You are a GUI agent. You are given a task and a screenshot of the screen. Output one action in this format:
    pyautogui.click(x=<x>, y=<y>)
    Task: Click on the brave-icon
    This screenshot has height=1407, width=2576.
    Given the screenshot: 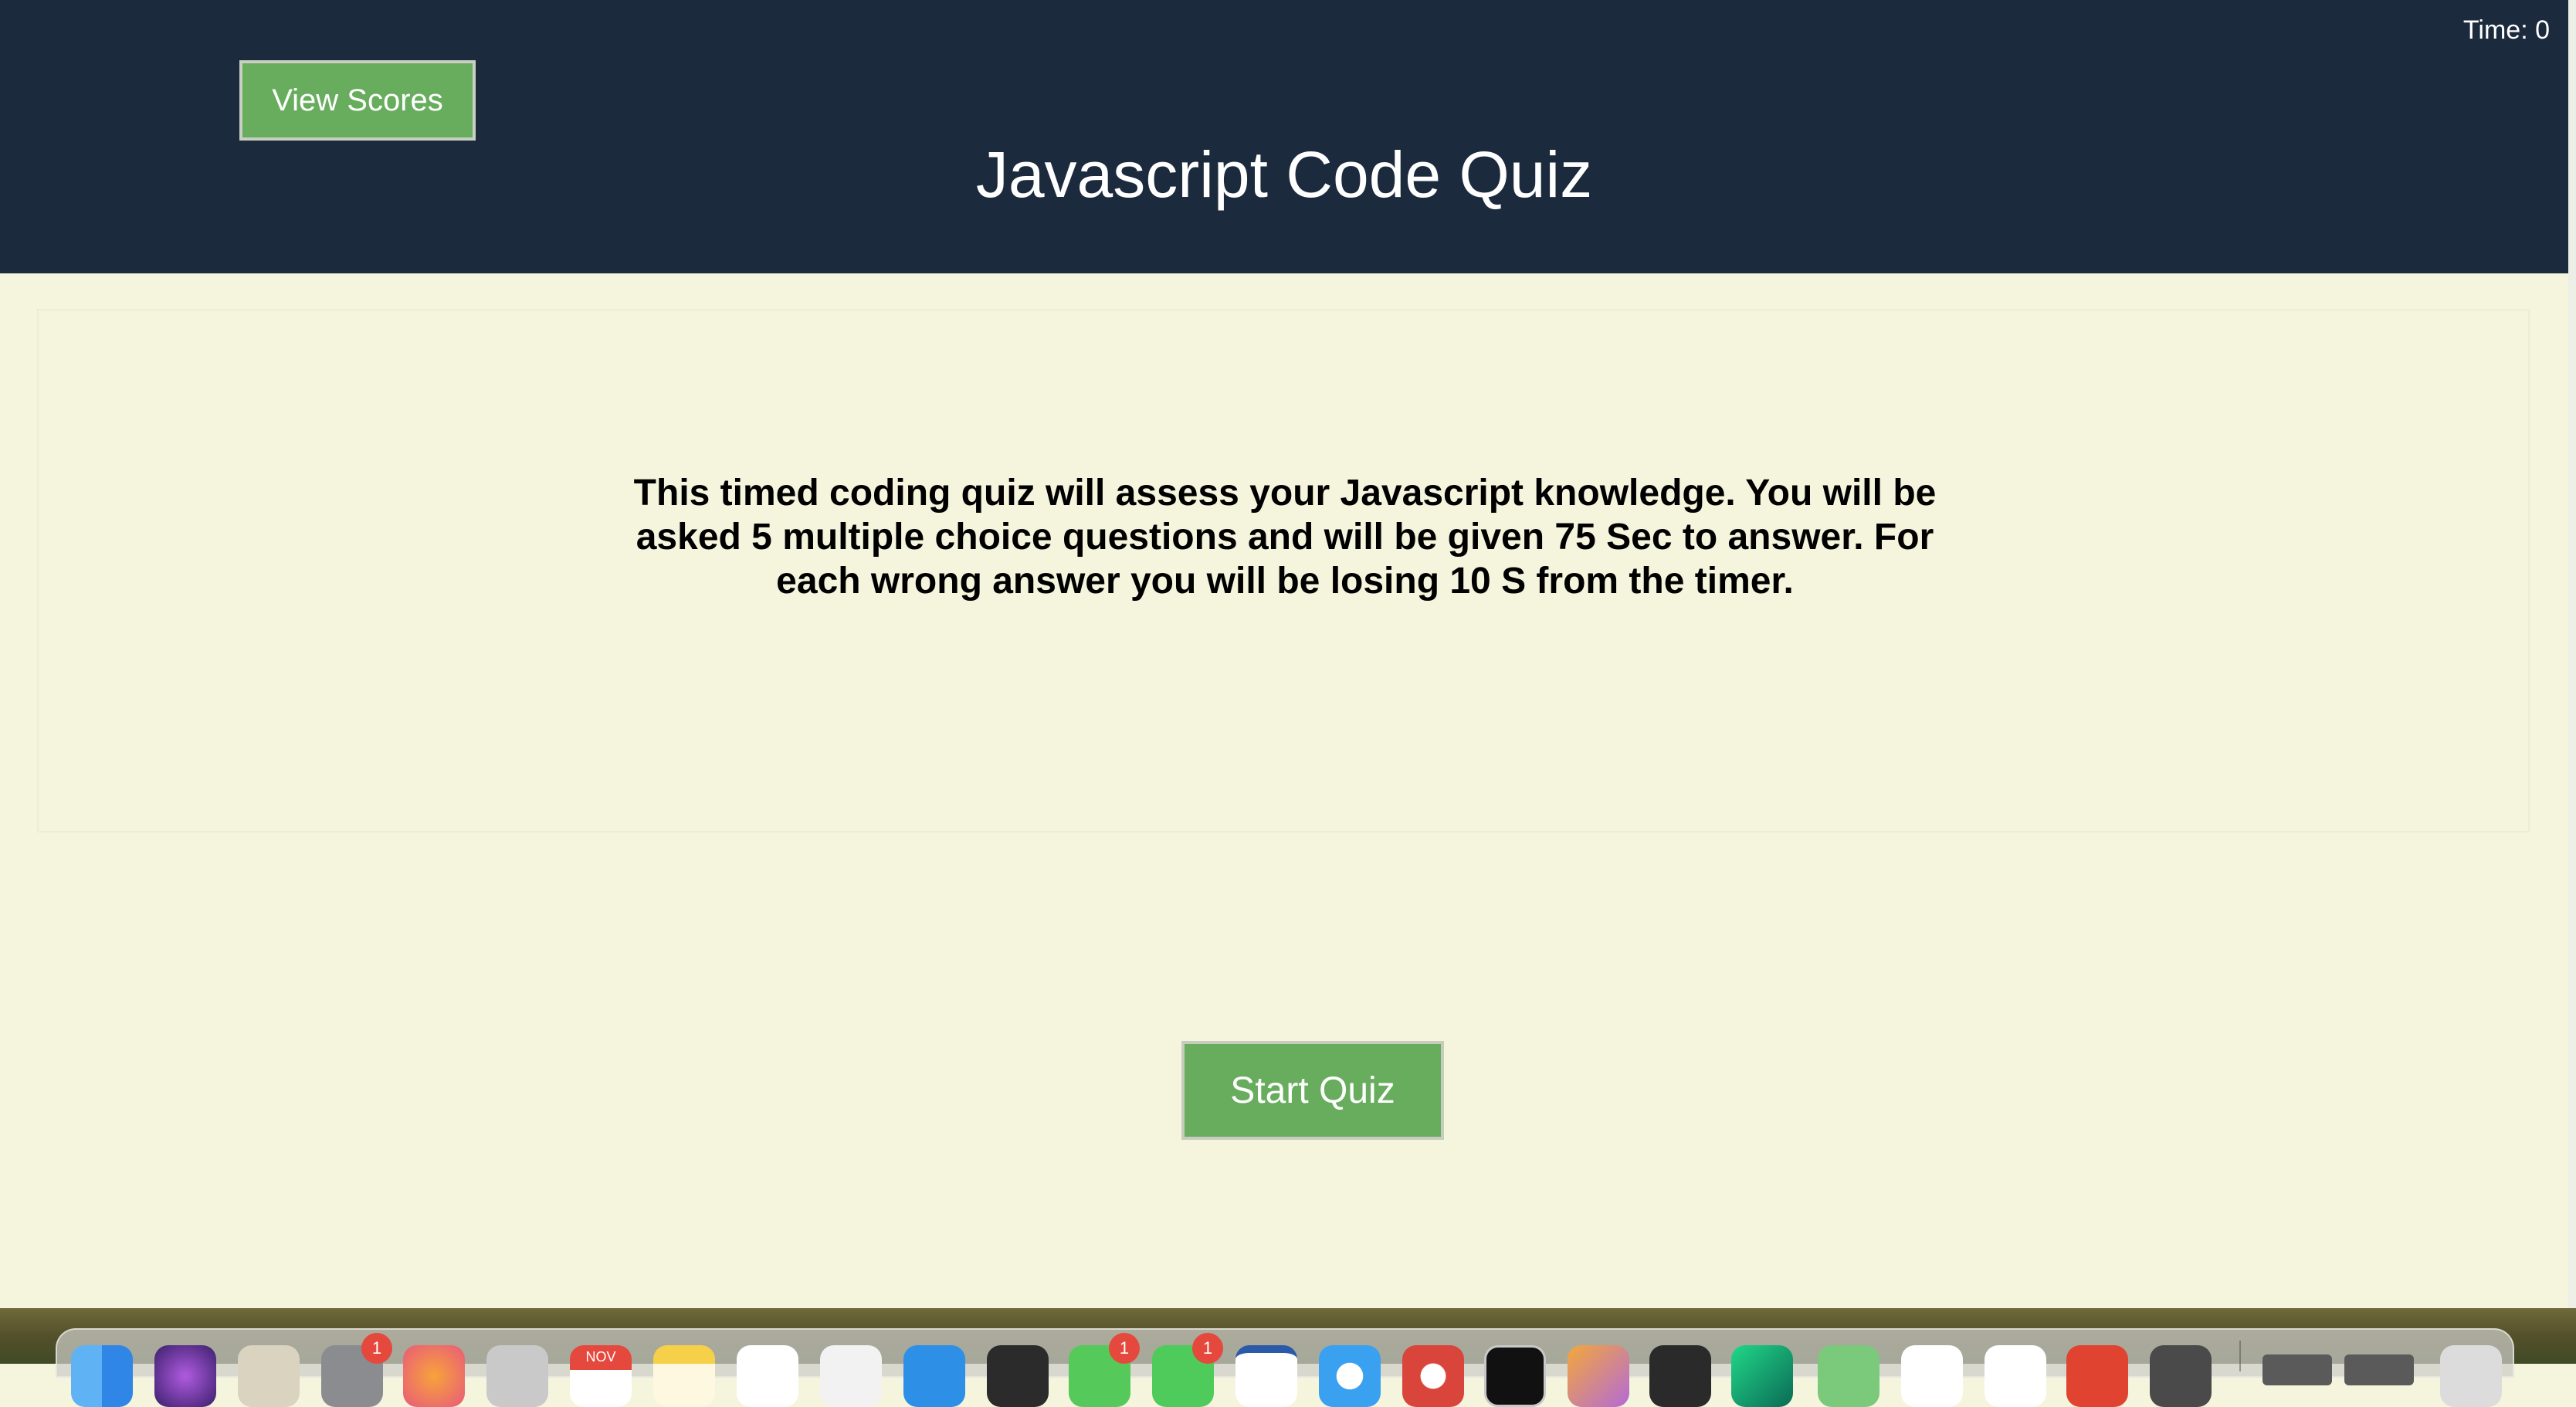 What is the action you would take?
    pyautogui.click(x=2097, y=1376)
    